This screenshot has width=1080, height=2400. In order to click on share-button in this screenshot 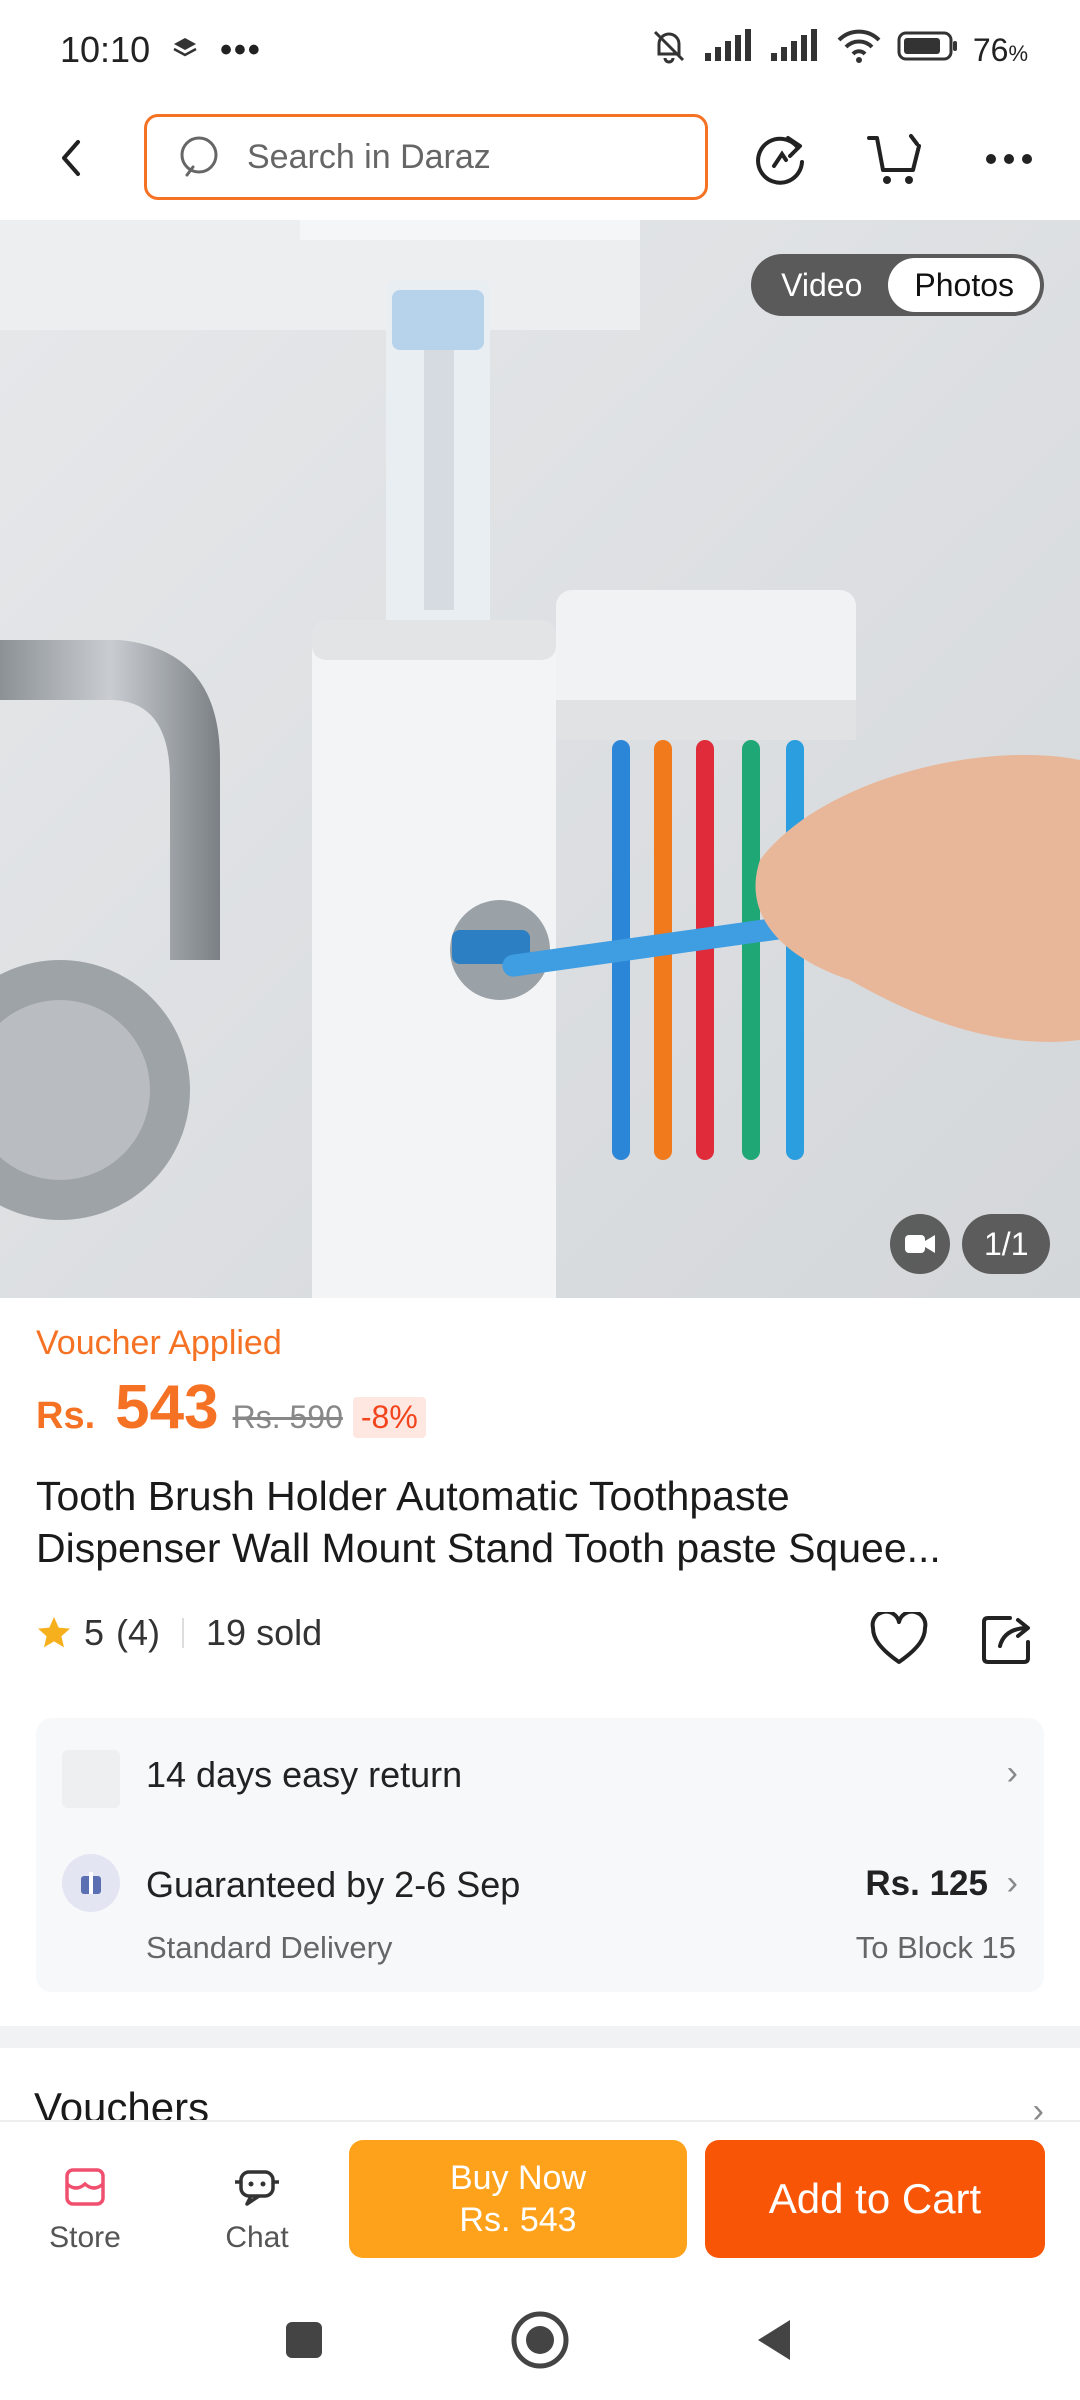, I will do `click(1007, 1639)`.